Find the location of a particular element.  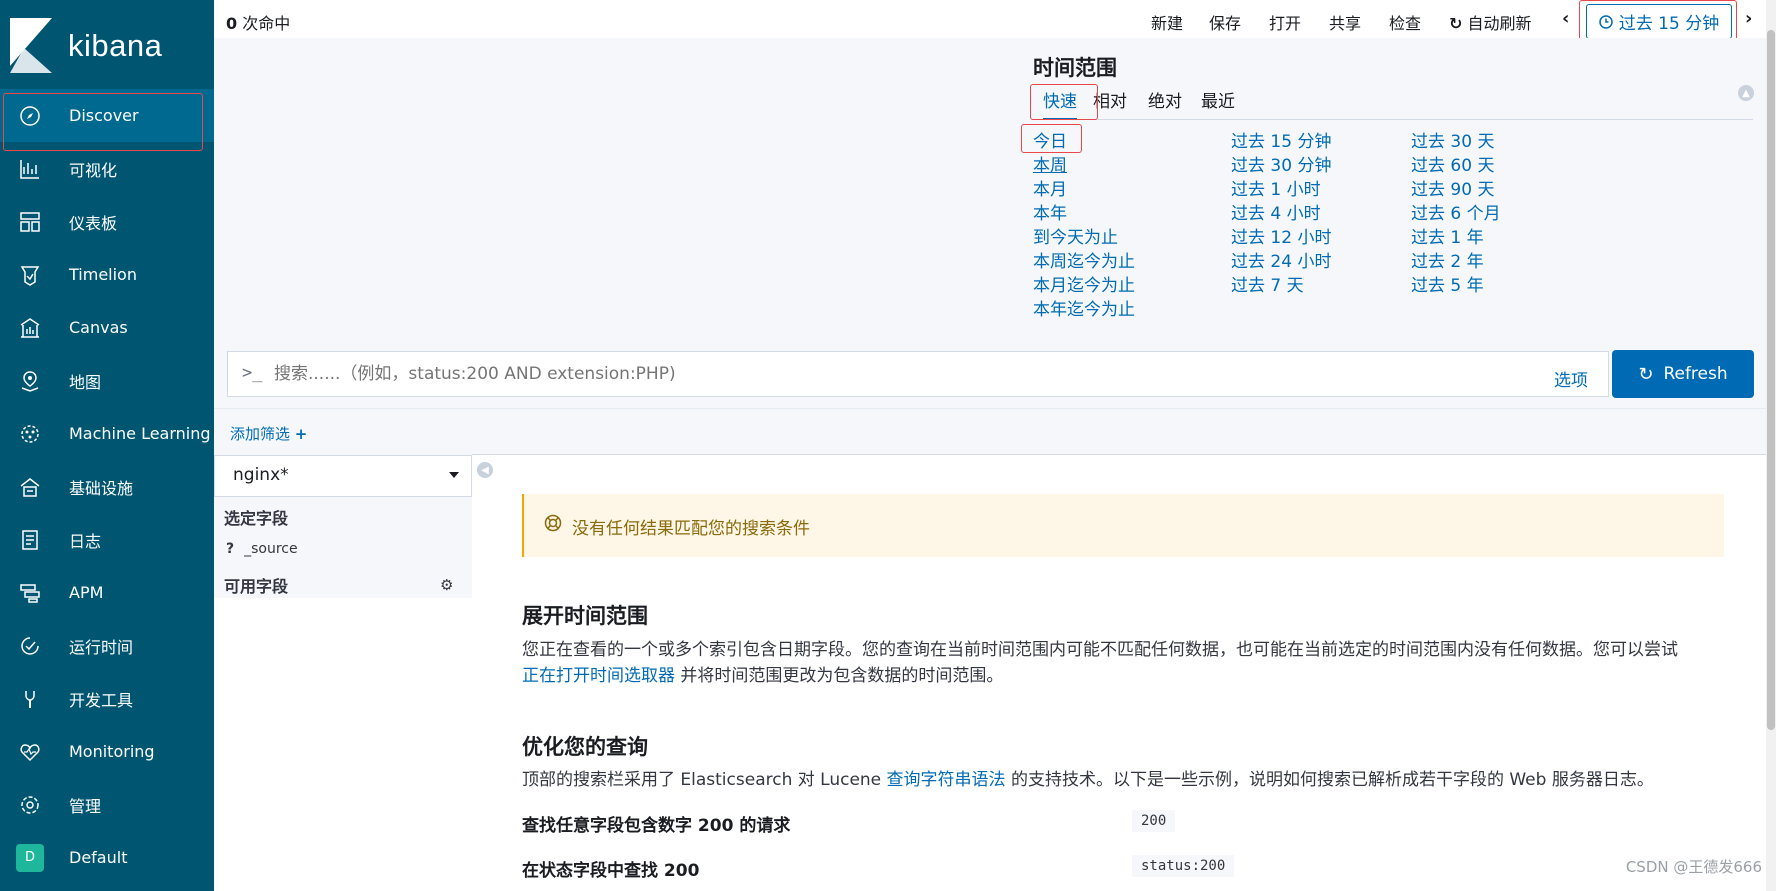

dashboard-icon is located at coordinates (30, 222).